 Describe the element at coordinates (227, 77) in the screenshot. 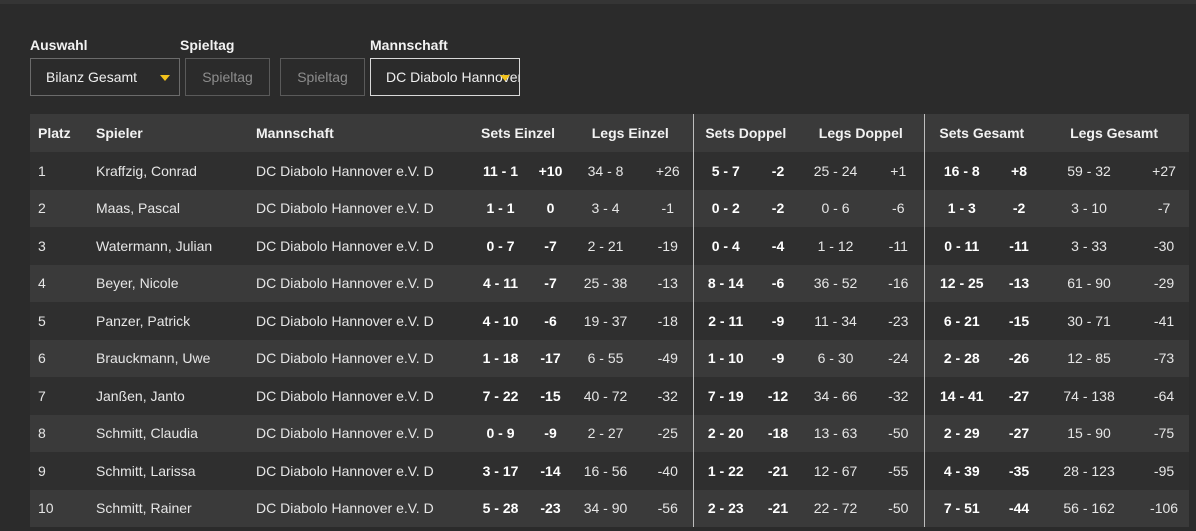

I see `spieltag-select-from: Spieltag` at that location.